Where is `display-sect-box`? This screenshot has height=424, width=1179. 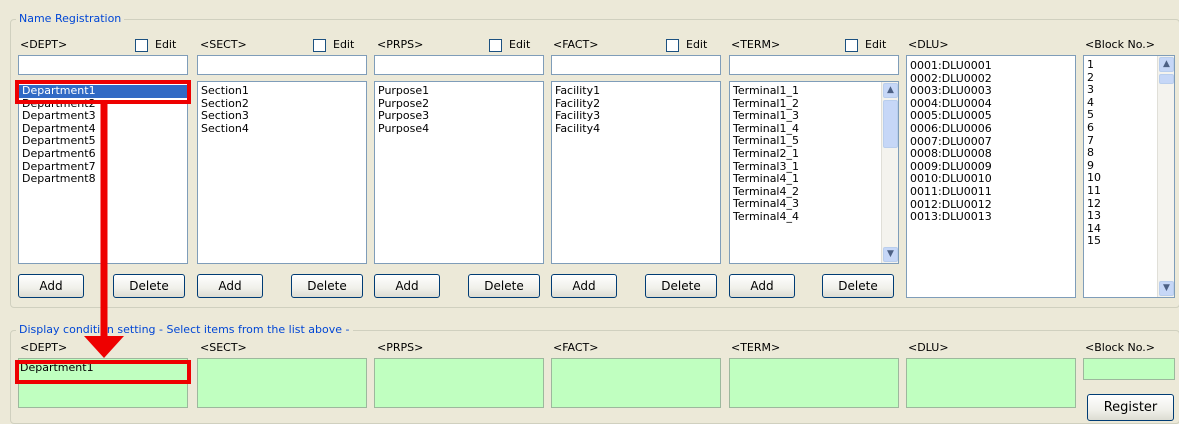
display-sect-box is located at coordinates (282, 383).